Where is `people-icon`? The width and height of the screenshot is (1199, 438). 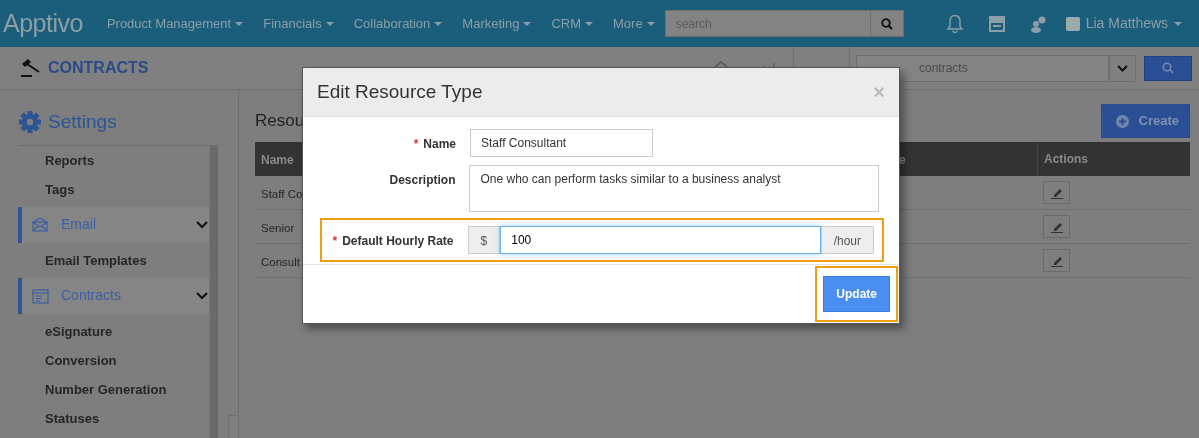 people-icon is located at coordinates (1037, 23).